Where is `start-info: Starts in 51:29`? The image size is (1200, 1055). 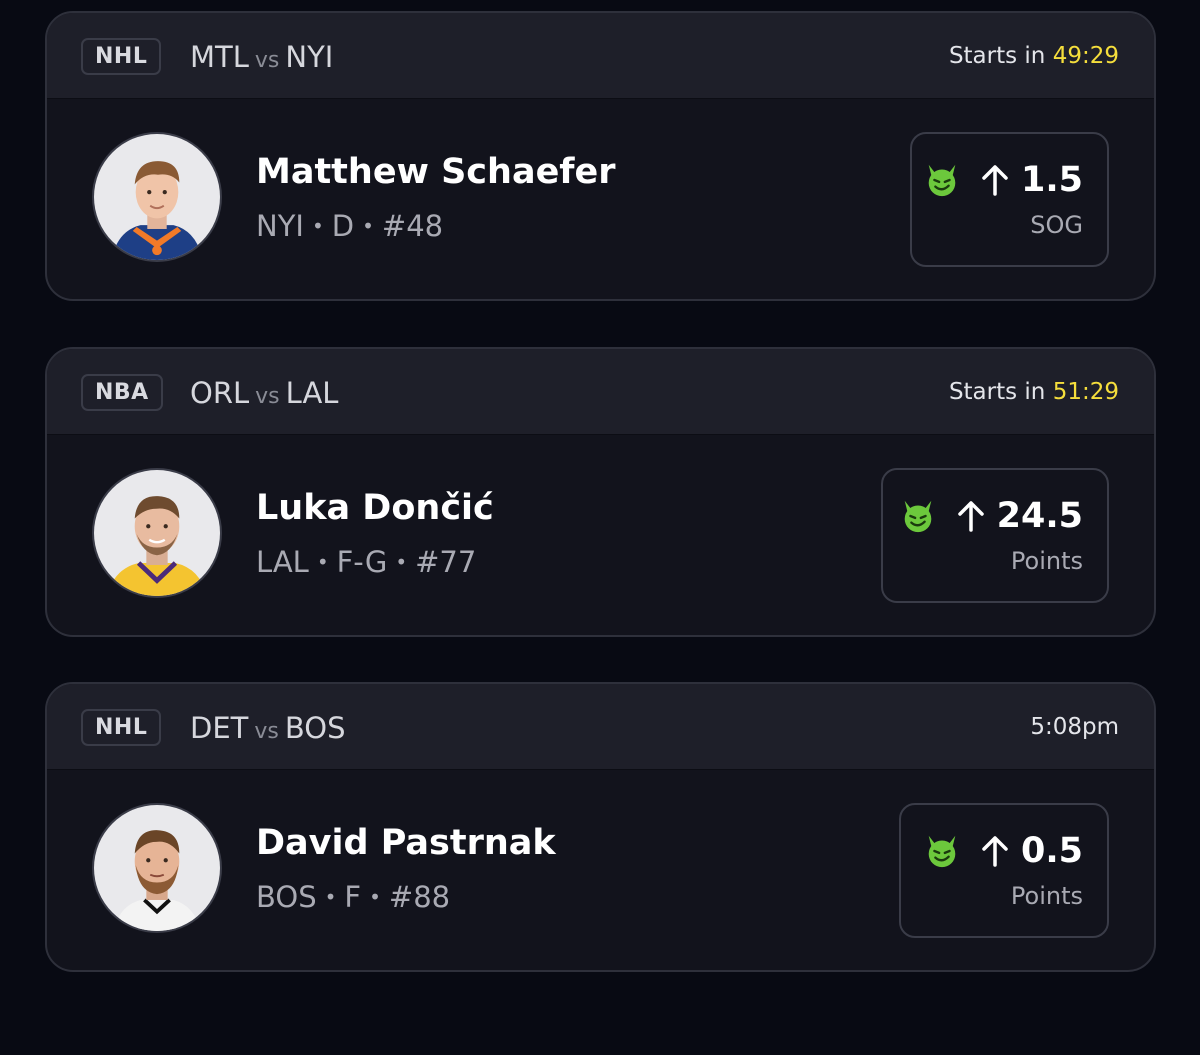 start-info: Starts in 51:29 is located at coordinates (1034, 392).